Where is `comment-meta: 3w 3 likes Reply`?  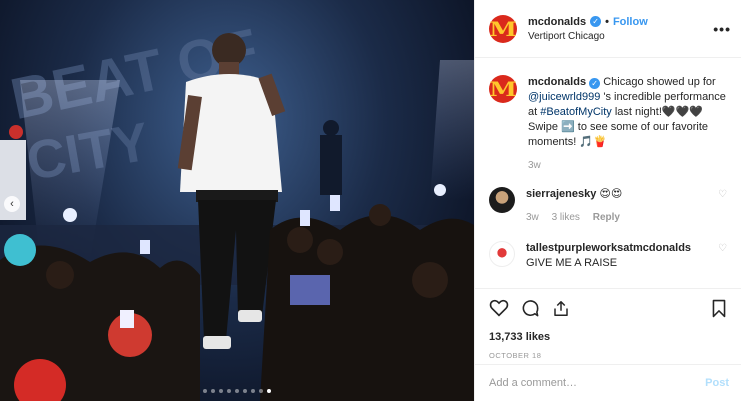 comment-meta: 3w 3 likes Reply is located at coordinates (626, 217).